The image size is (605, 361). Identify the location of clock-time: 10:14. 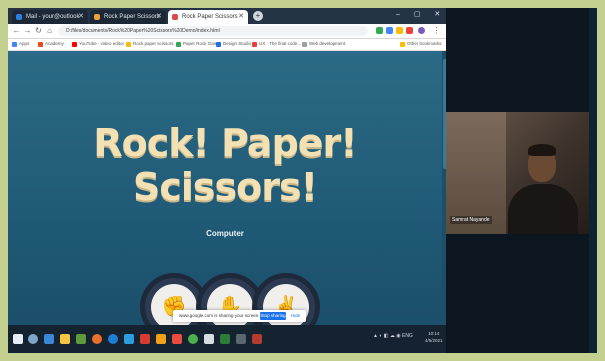
(434, 333).